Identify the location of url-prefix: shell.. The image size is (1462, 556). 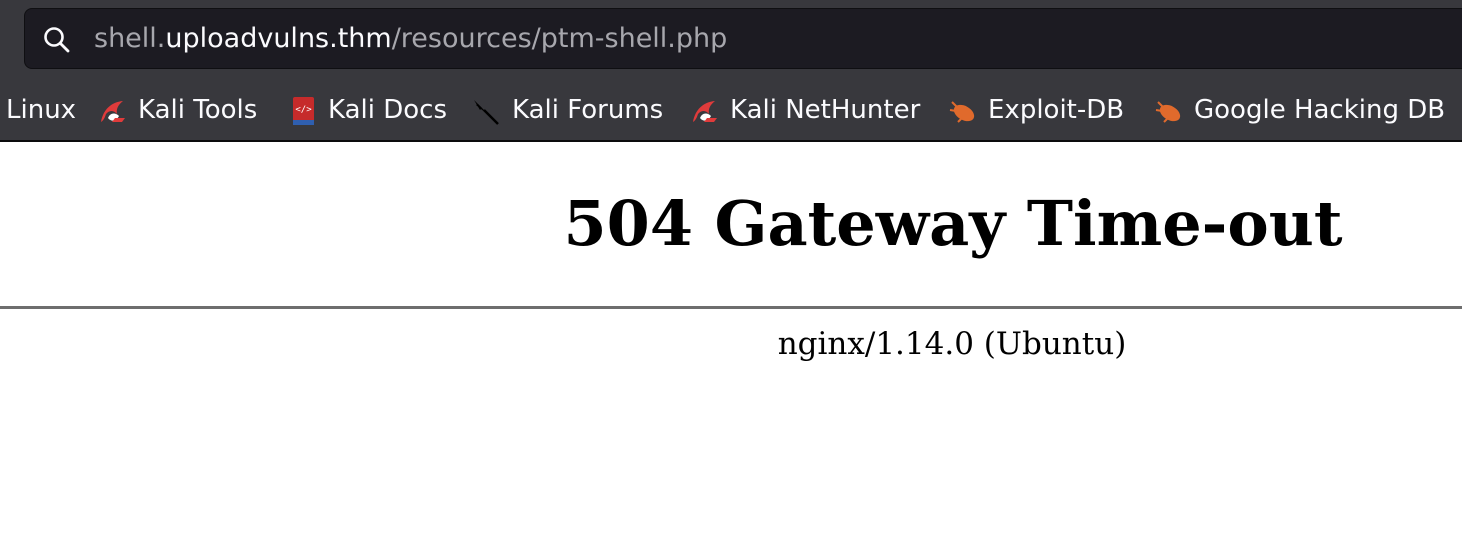
(130, 38).